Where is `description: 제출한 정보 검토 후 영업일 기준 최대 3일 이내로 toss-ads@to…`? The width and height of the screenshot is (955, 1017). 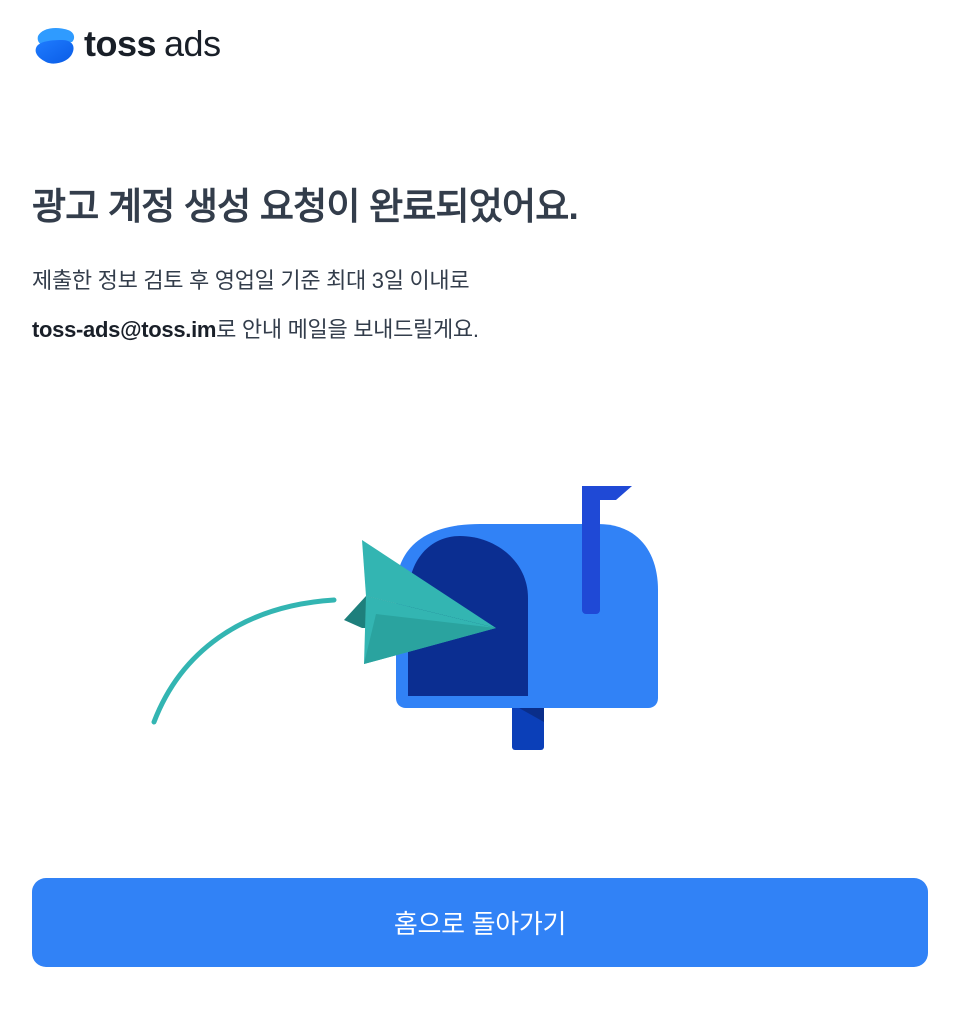 description: 제출한 정보 검토 후 영업일 기준 최대 3일 이내로 toss-ads@to… is located at coordinates (255, 305).